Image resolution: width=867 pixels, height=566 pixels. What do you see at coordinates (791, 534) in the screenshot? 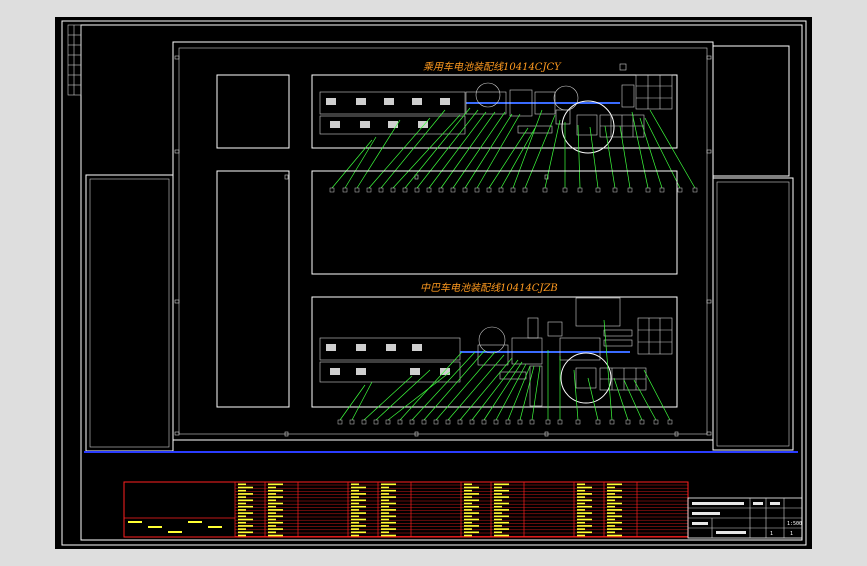
I see `sheet-count: 1` at bounding box center [791, 534].